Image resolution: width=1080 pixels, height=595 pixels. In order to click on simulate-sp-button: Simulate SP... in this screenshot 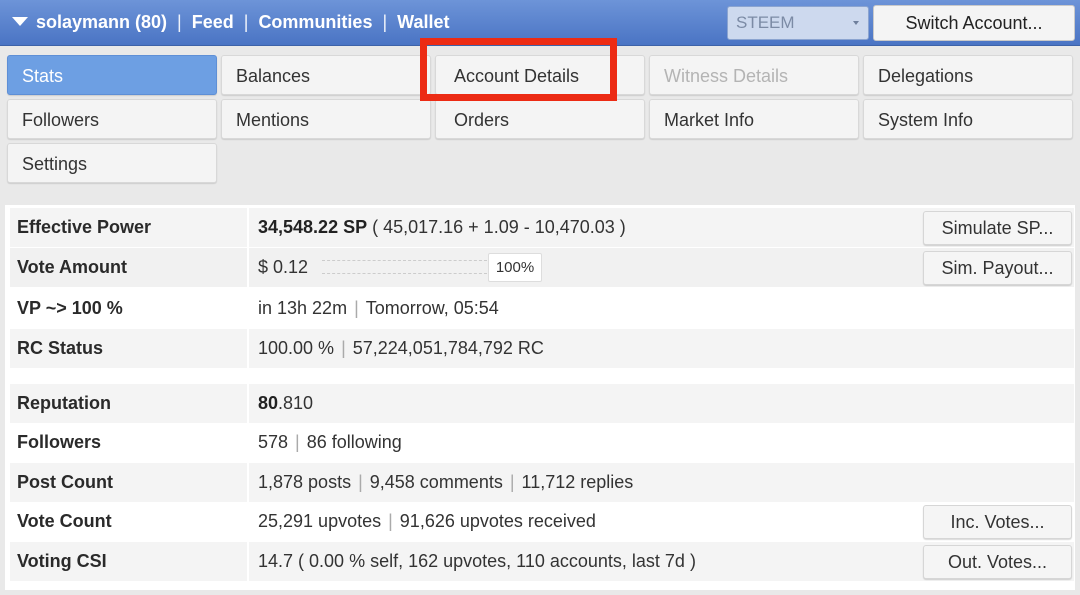, I will do `click(997, 228)`.